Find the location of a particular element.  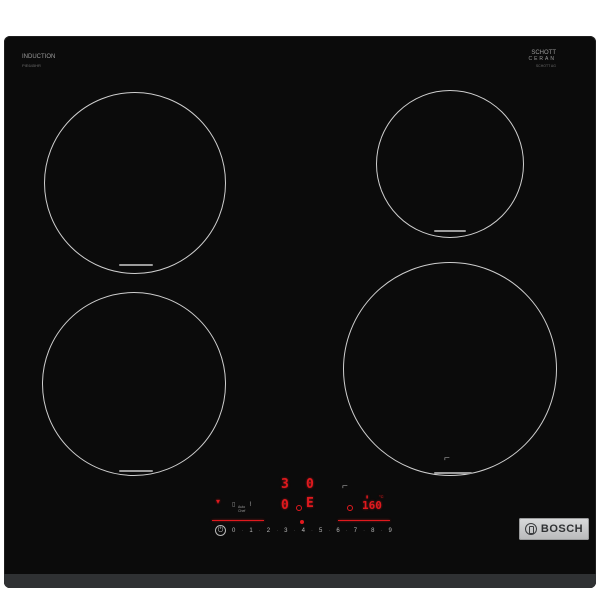

cooking-zone-top-left is located at coordinates (135, 183).